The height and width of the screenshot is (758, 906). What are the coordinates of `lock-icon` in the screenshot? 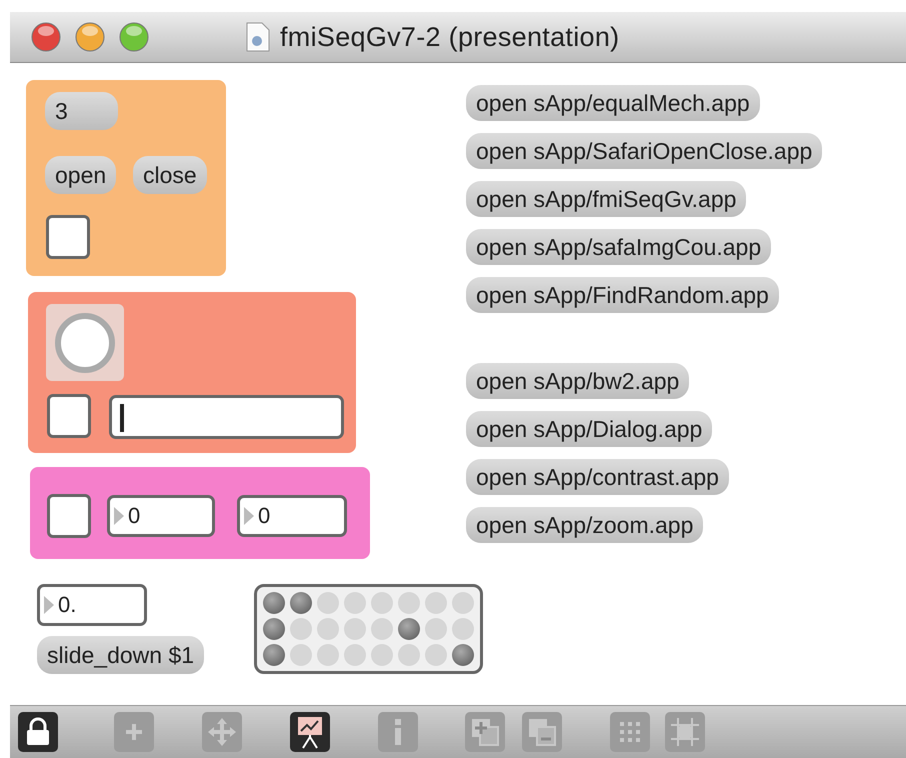 It's located at (38, 732).